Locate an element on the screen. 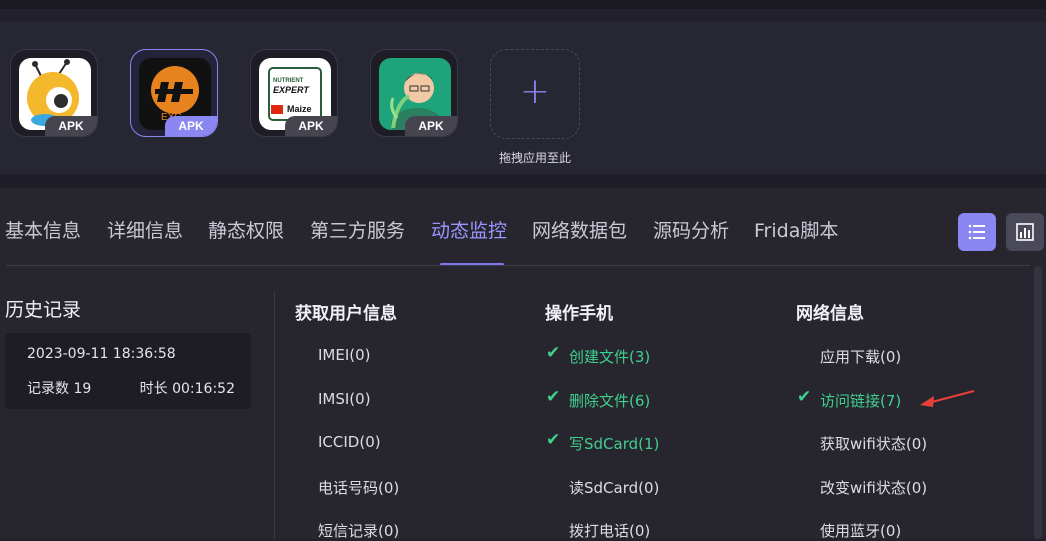 This screenshot has height=541, width=1046. tab-static-permissions: 静态权限 is located at coordinates (246, 229).